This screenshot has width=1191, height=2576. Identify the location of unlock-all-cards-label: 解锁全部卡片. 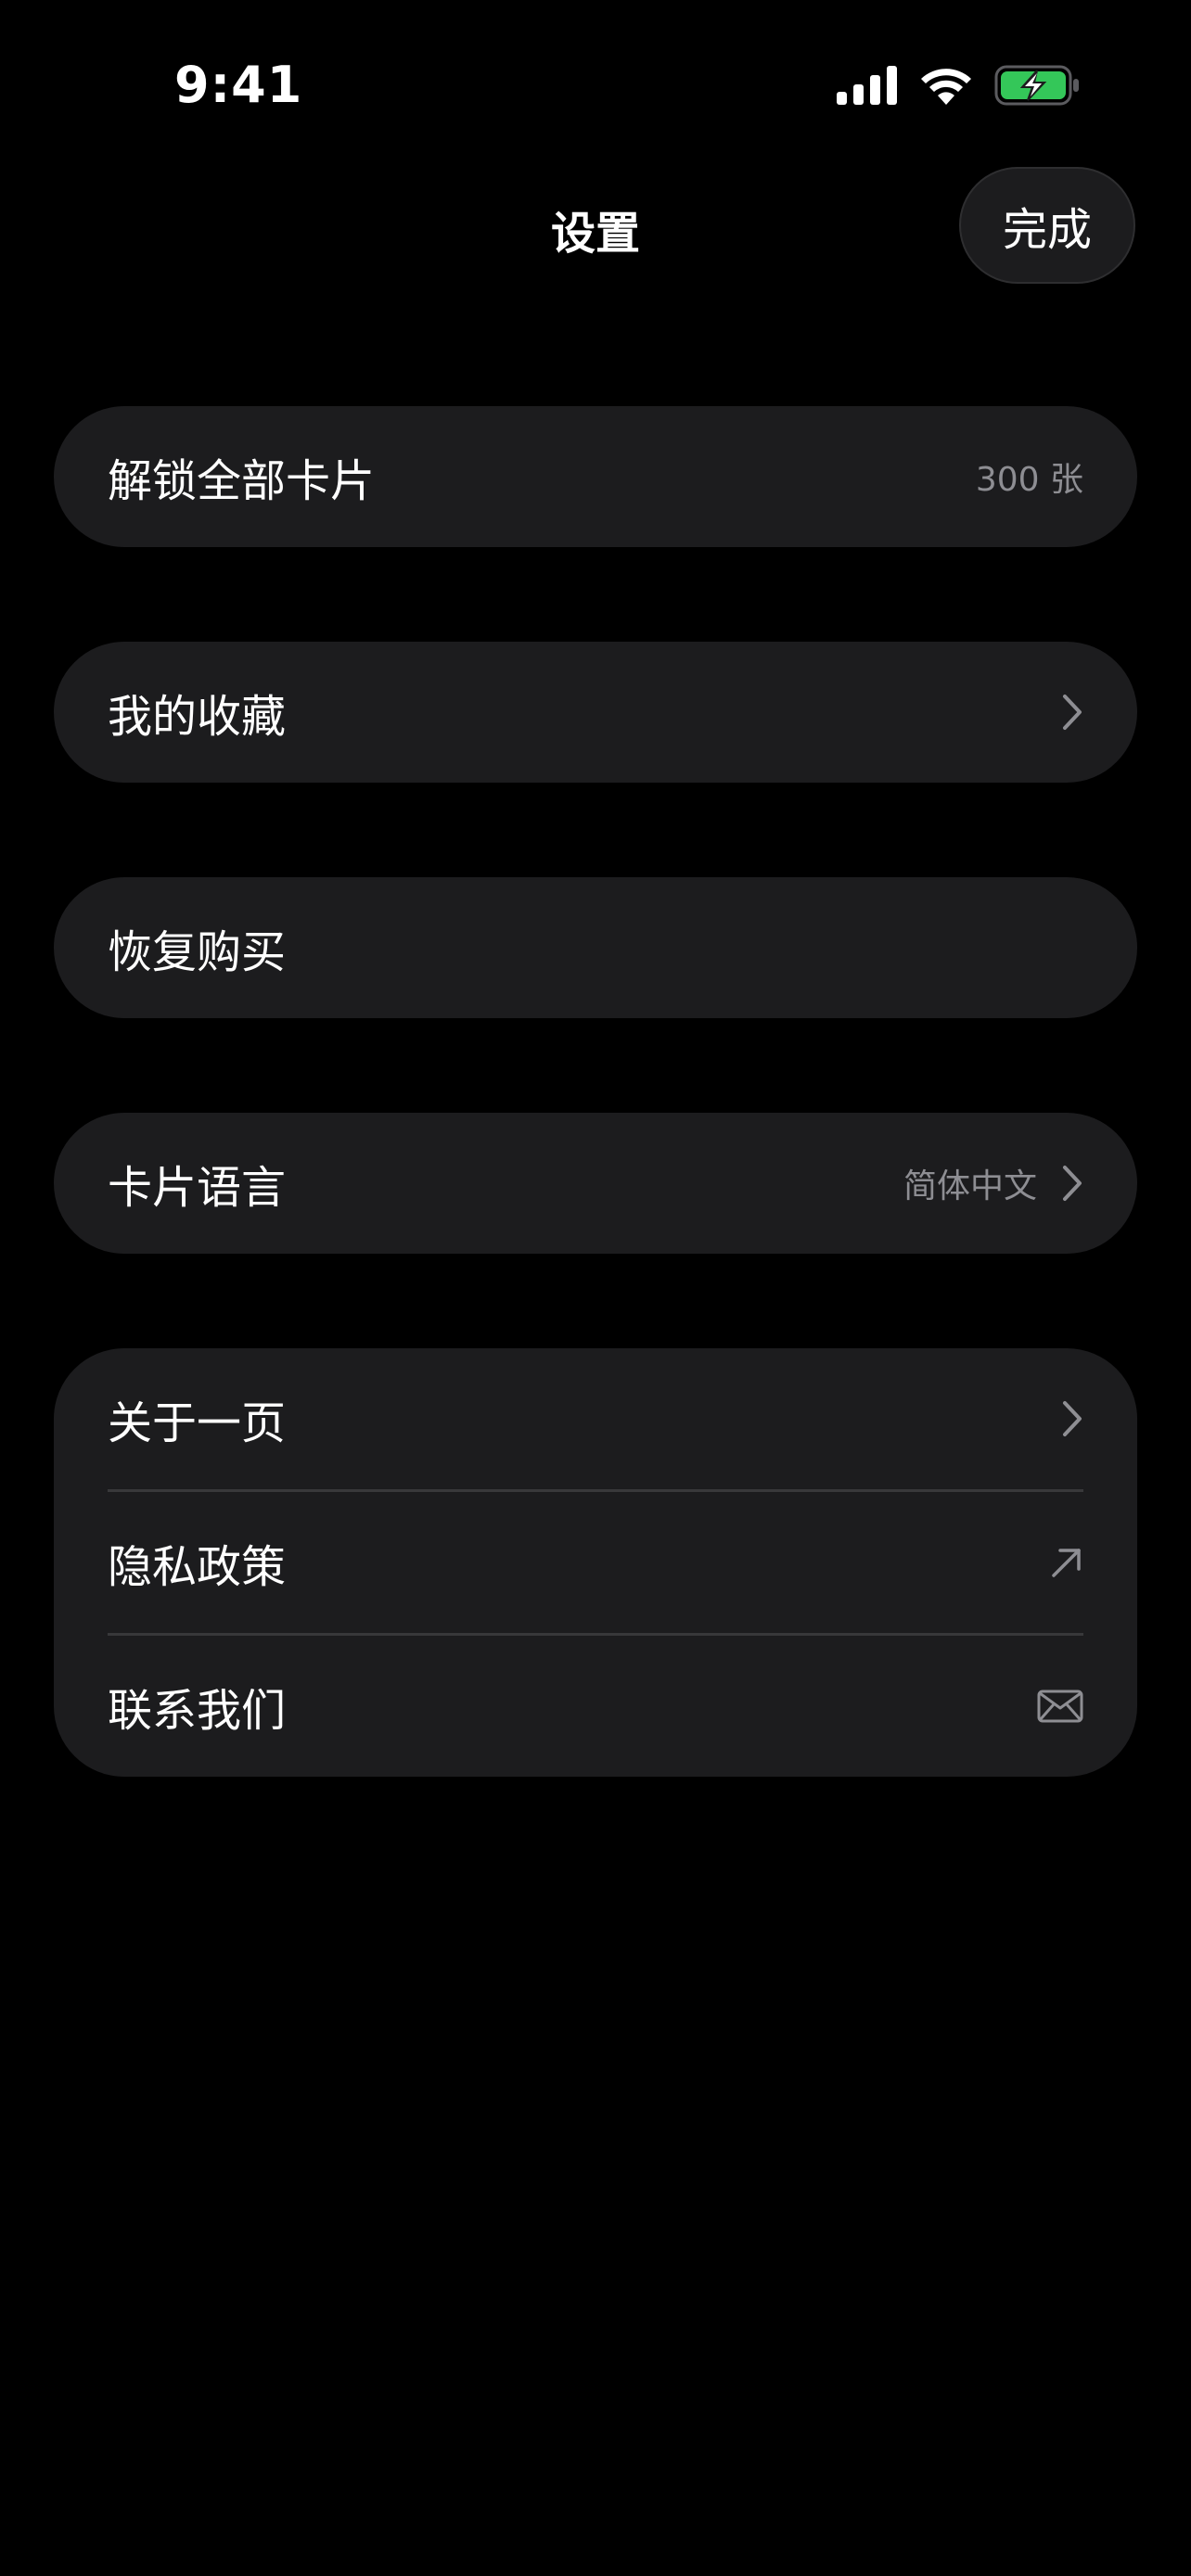
(242, 481).